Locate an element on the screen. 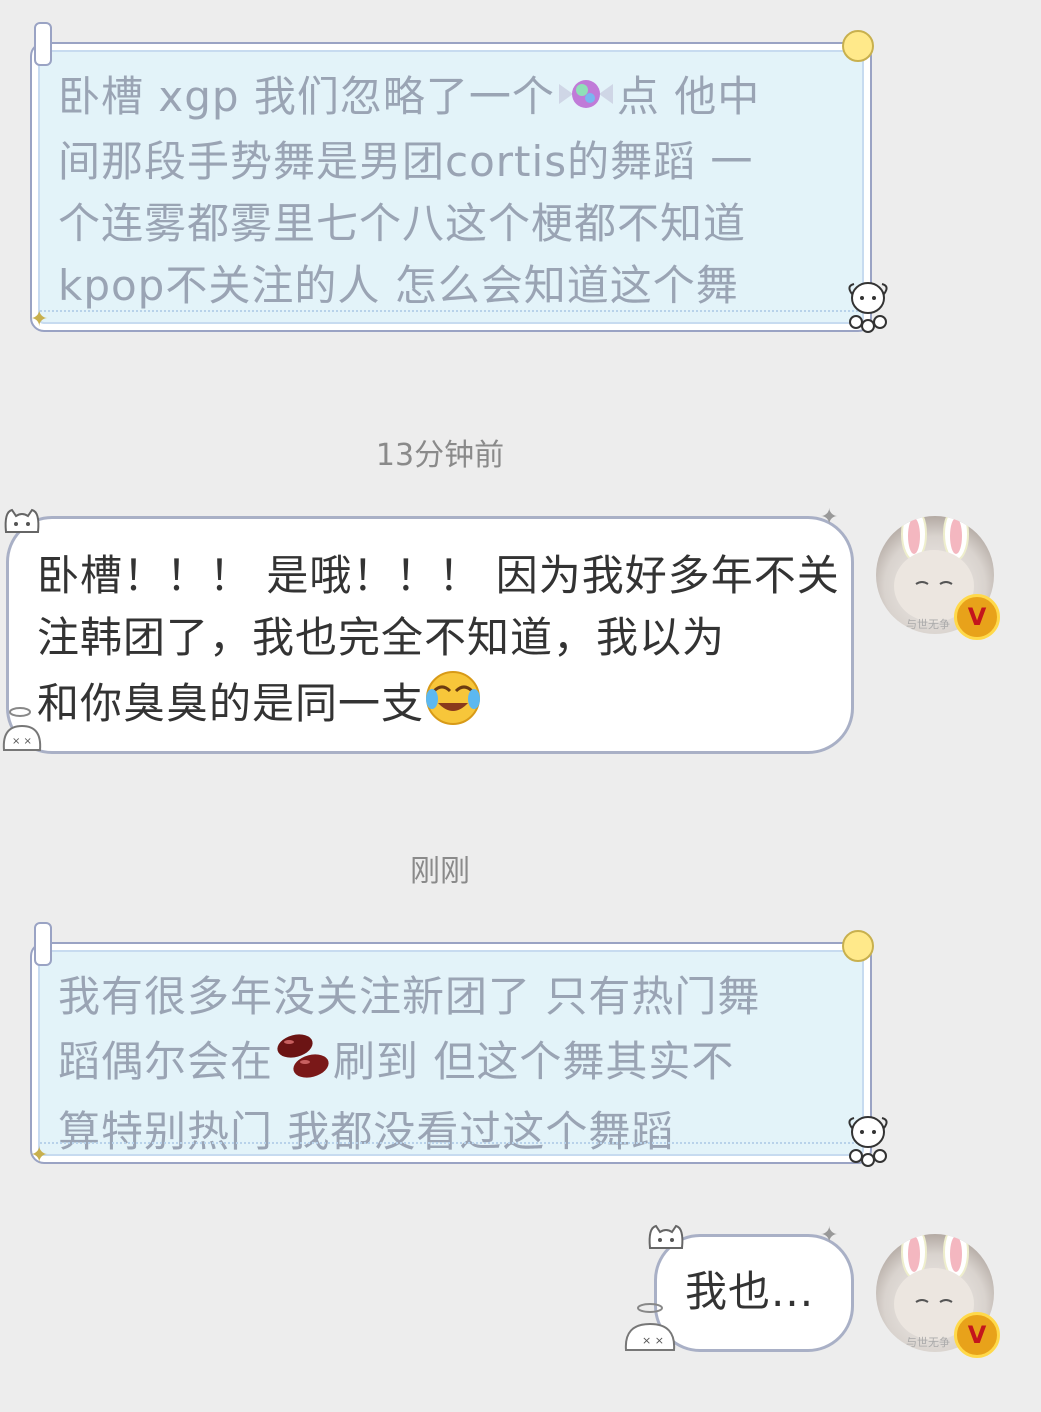 This screenshot has width=1041, height=1412. laughing-crying-emoji-icon is located at coordinates (453, 706).